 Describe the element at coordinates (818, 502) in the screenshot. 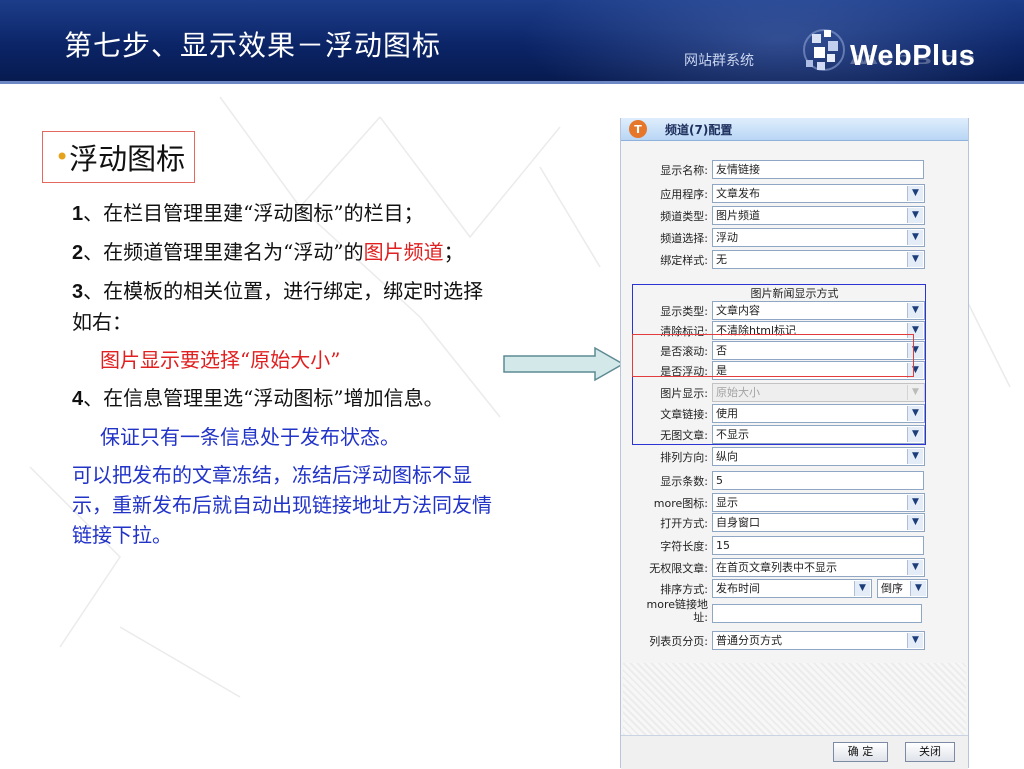

I see `more-icon-select: 显示 ▼` at that location.